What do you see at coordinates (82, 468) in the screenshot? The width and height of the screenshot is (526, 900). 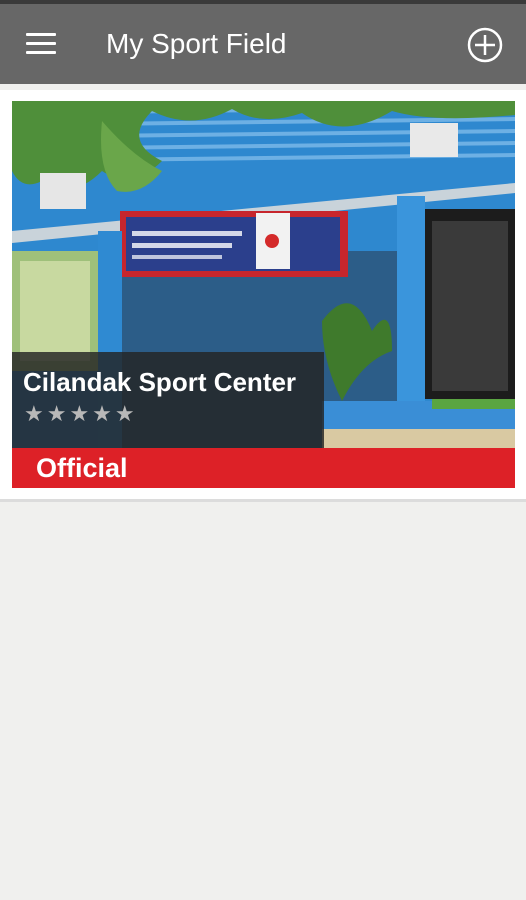 I see `official-badge-label: Official` at bounding box center [82, 468].